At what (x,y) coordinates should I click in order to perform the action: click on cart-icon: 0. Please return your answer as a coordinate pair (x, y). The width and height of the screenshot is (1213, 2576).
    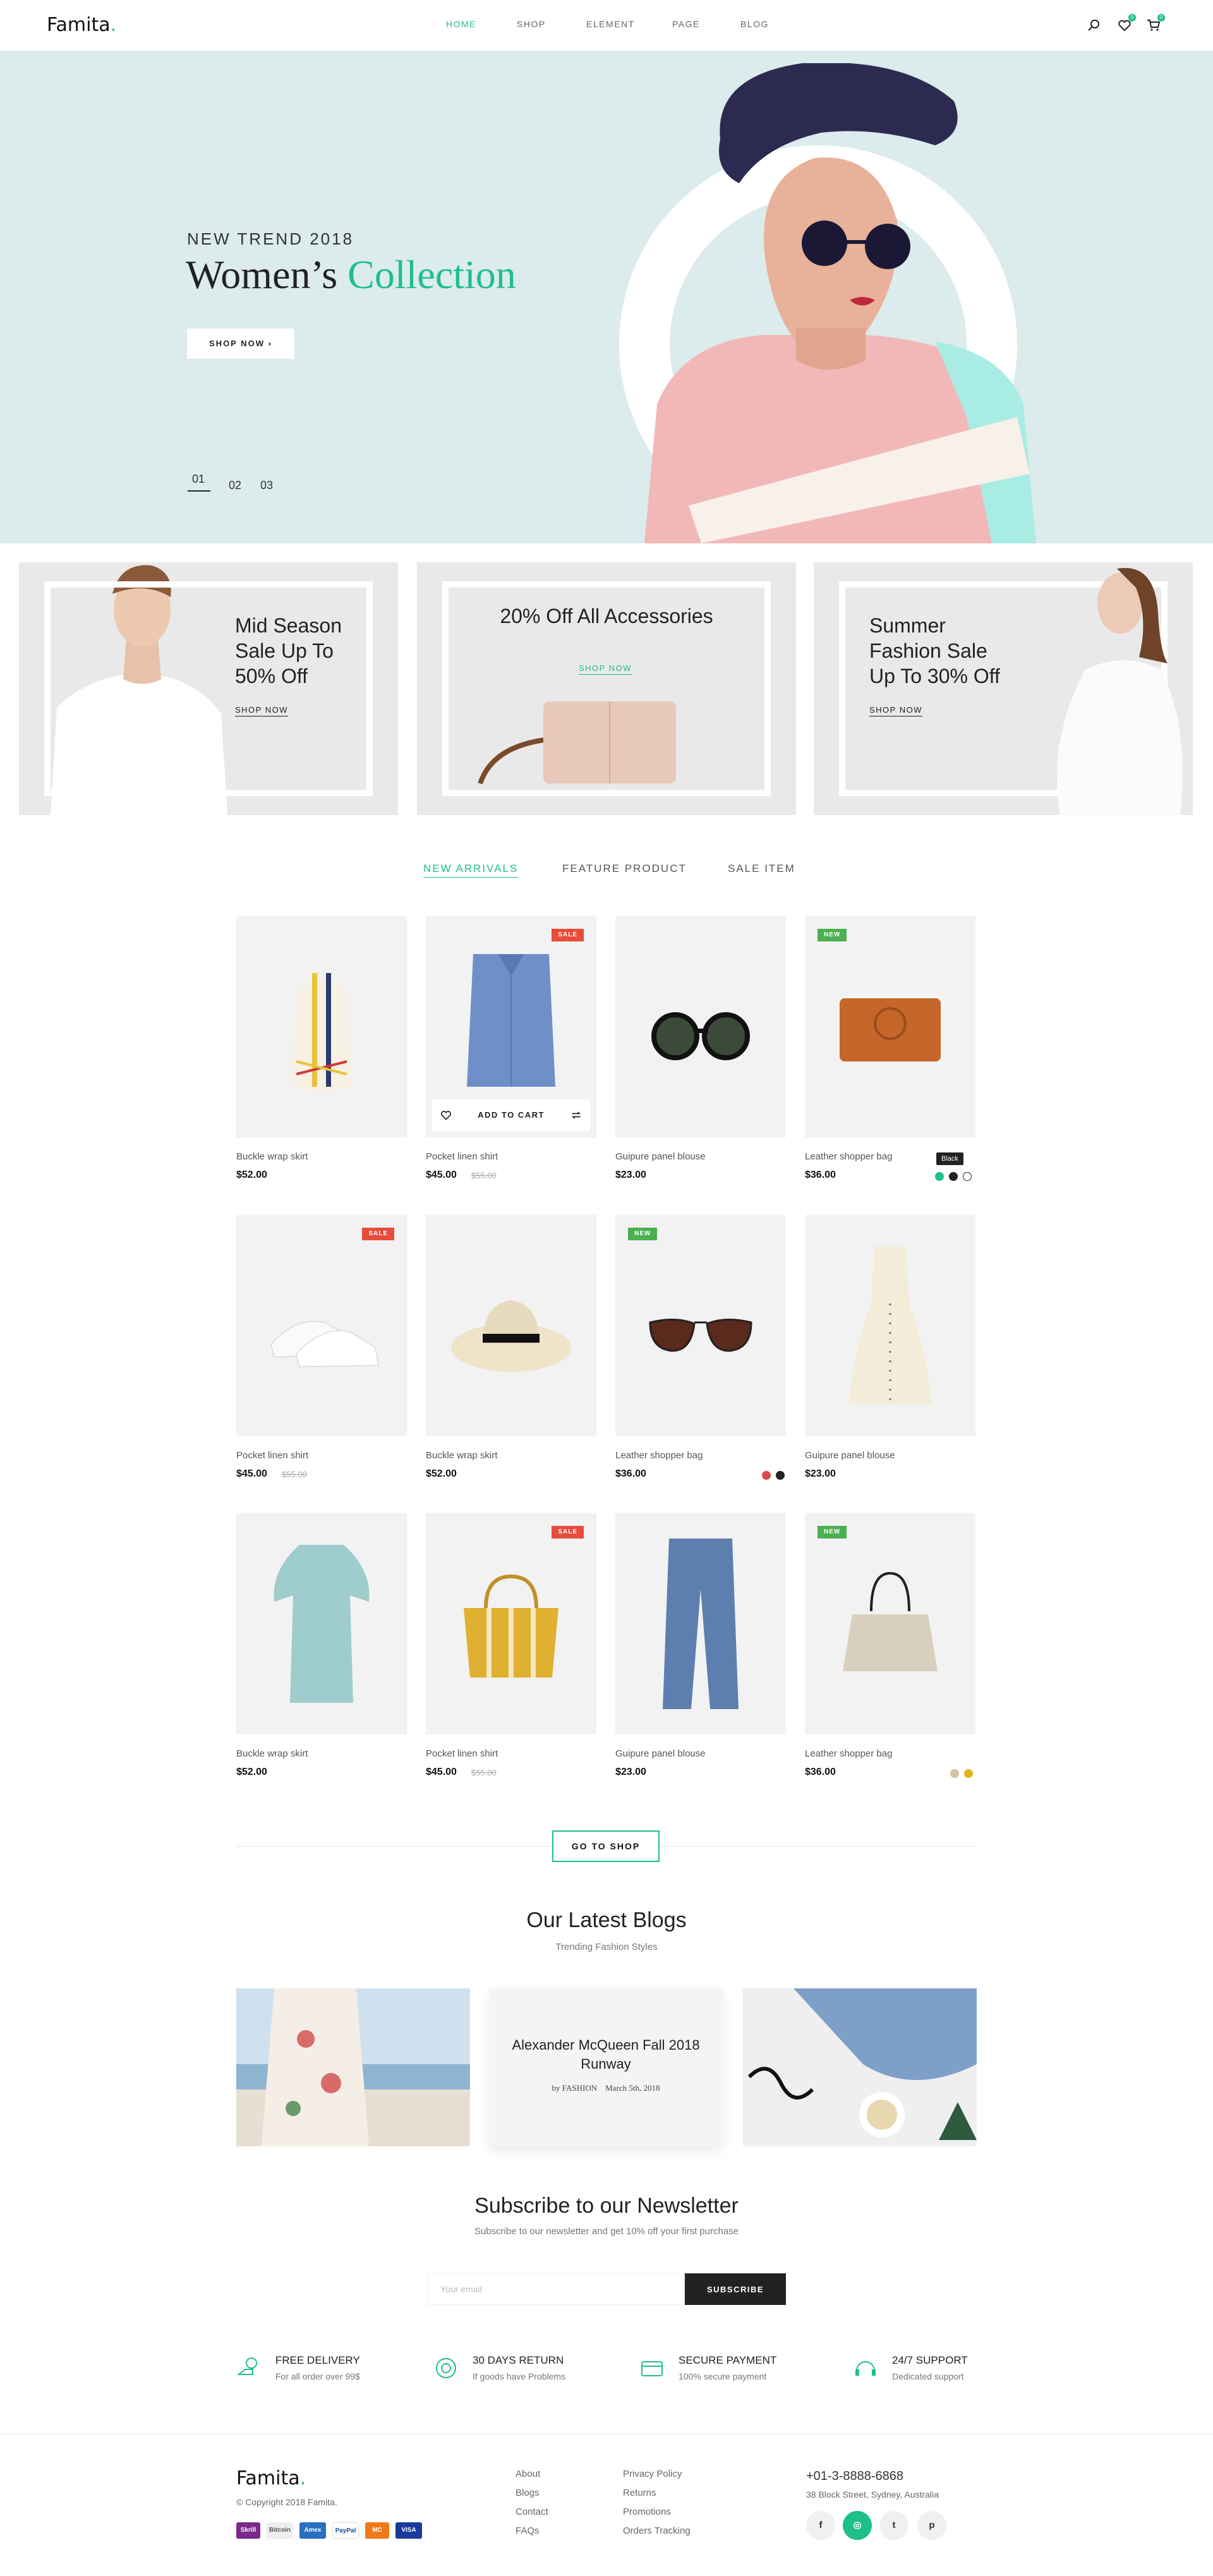
    Looking at the image, I should click on (1155, 23).